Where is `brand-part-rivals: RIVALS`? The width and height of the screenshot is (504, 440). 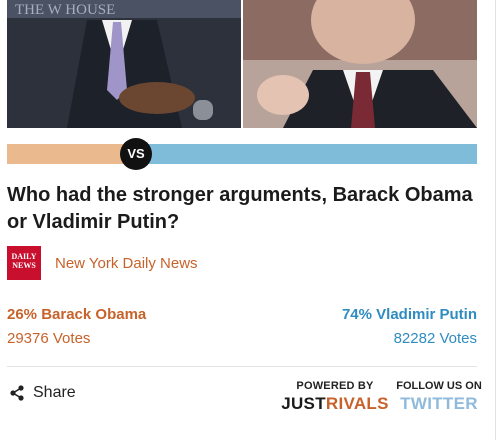
brand-part-rivals: RIVALS is located at coordinates (357, 403).